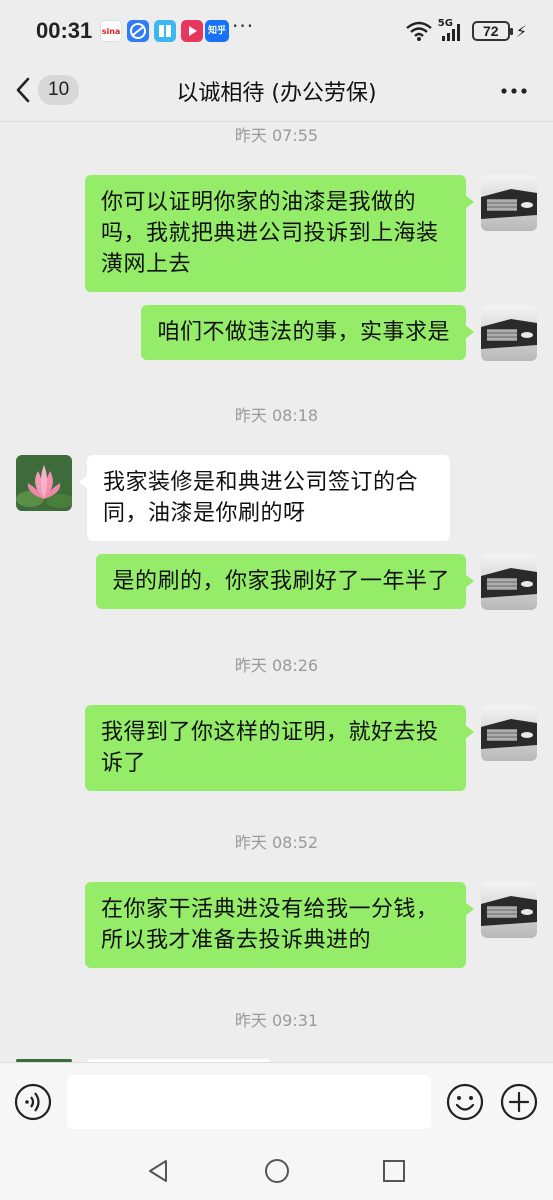  I want to click on timestamp: 昨天 08:18, so click(276, 415).